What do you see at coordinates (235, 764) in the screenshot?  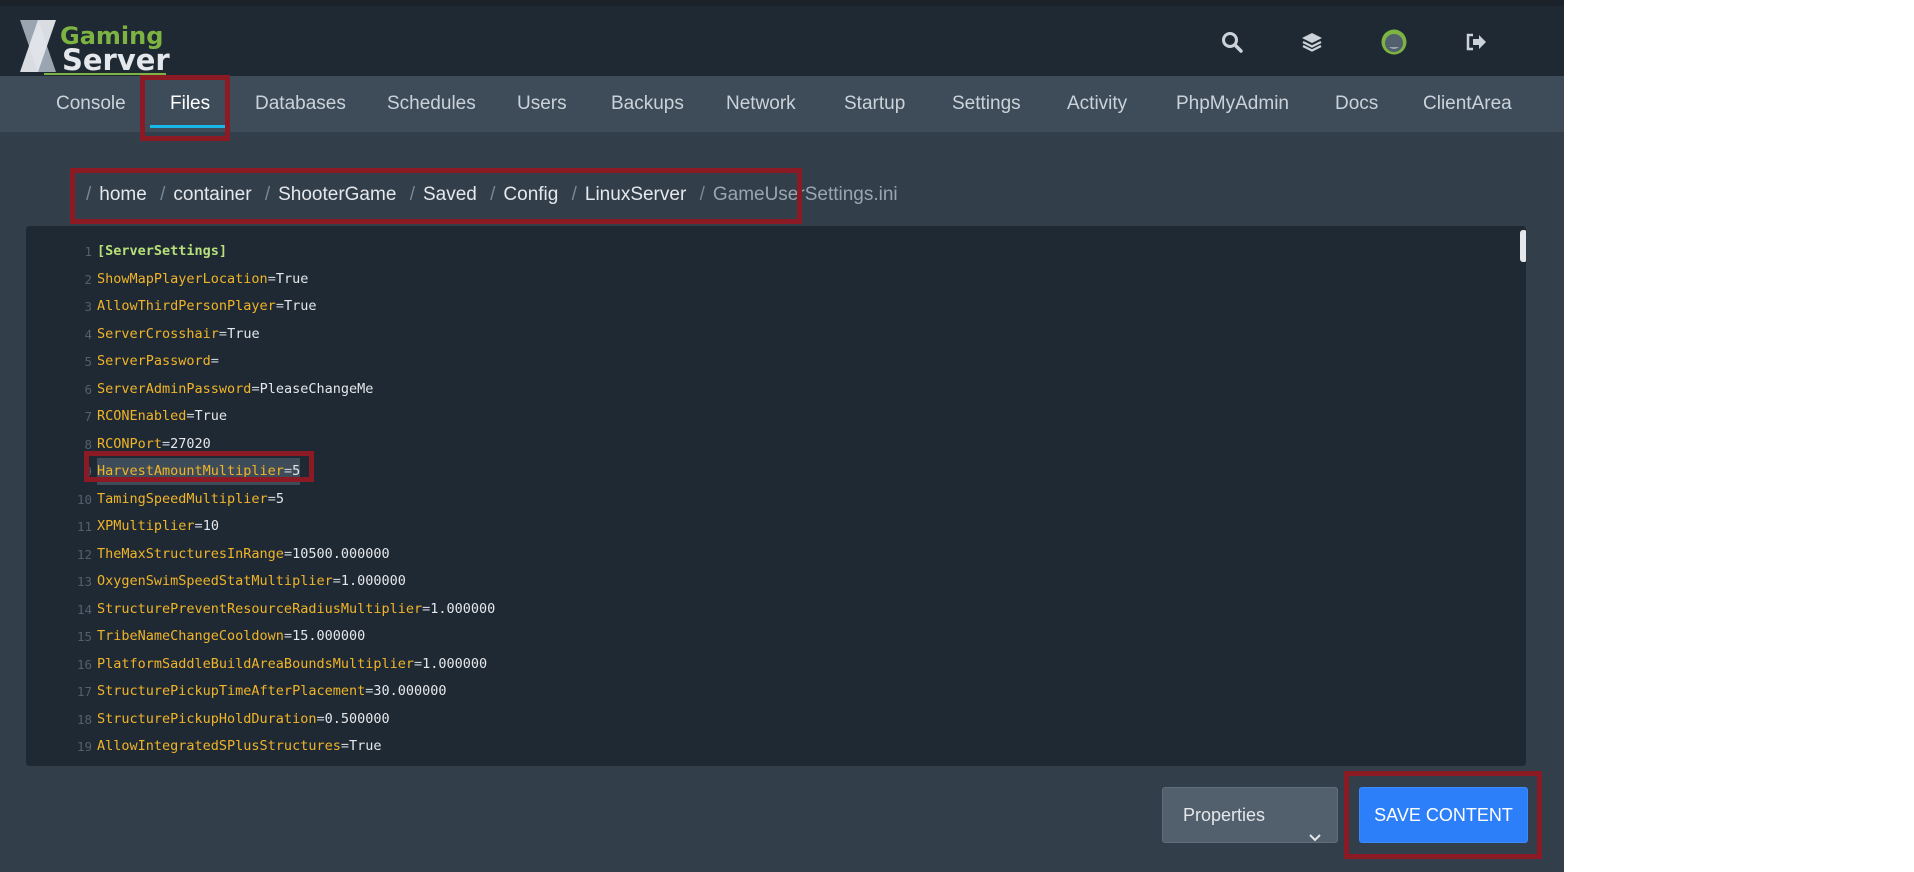 I see `line-code: AllowHideDamageSourceFromLogs=True` at bounding box center [235, 764].